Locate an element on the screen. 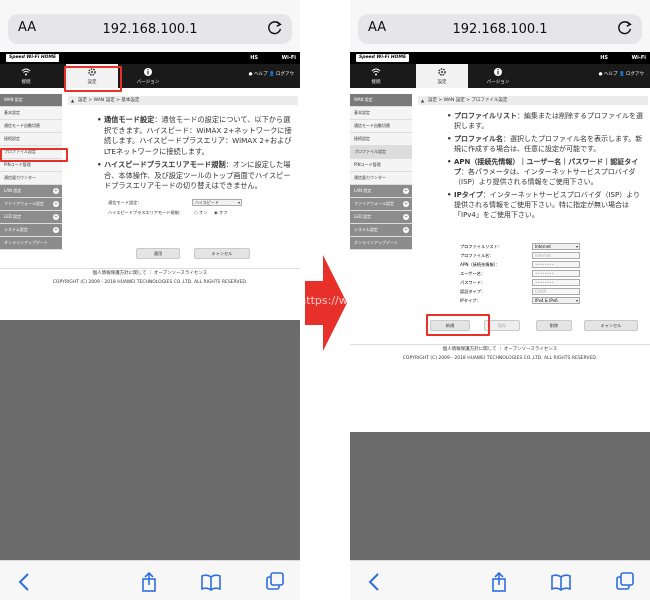  profile-list-select: Internet is located at coordinates (556, 246).